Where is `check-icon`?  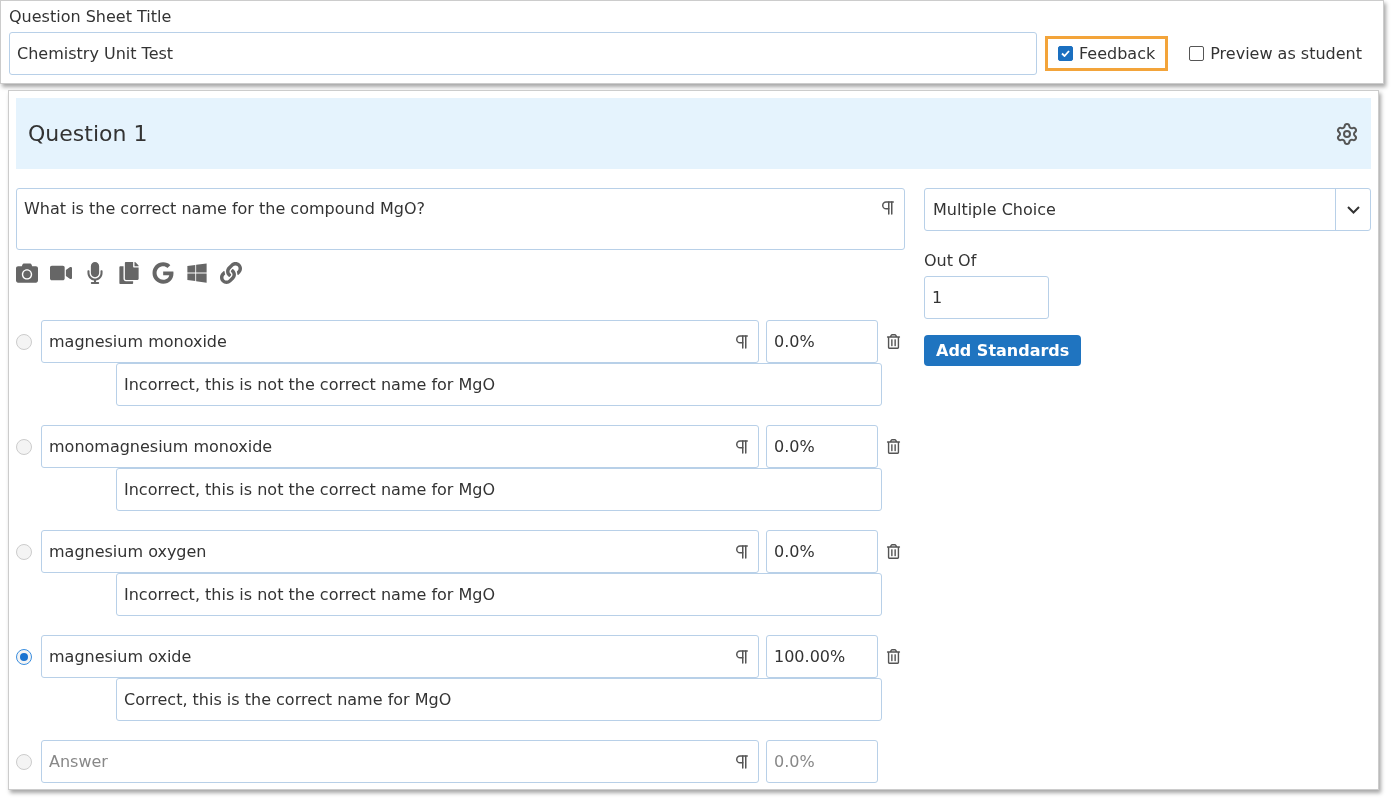
check-icon is located at coordinates (1066, 53).